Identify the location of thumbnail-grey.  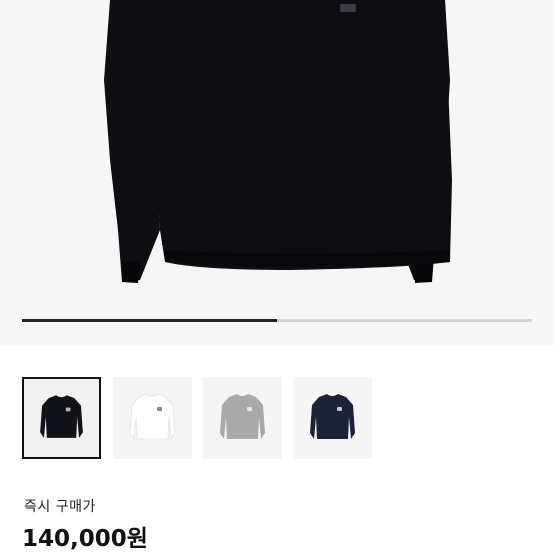
(242, 418).